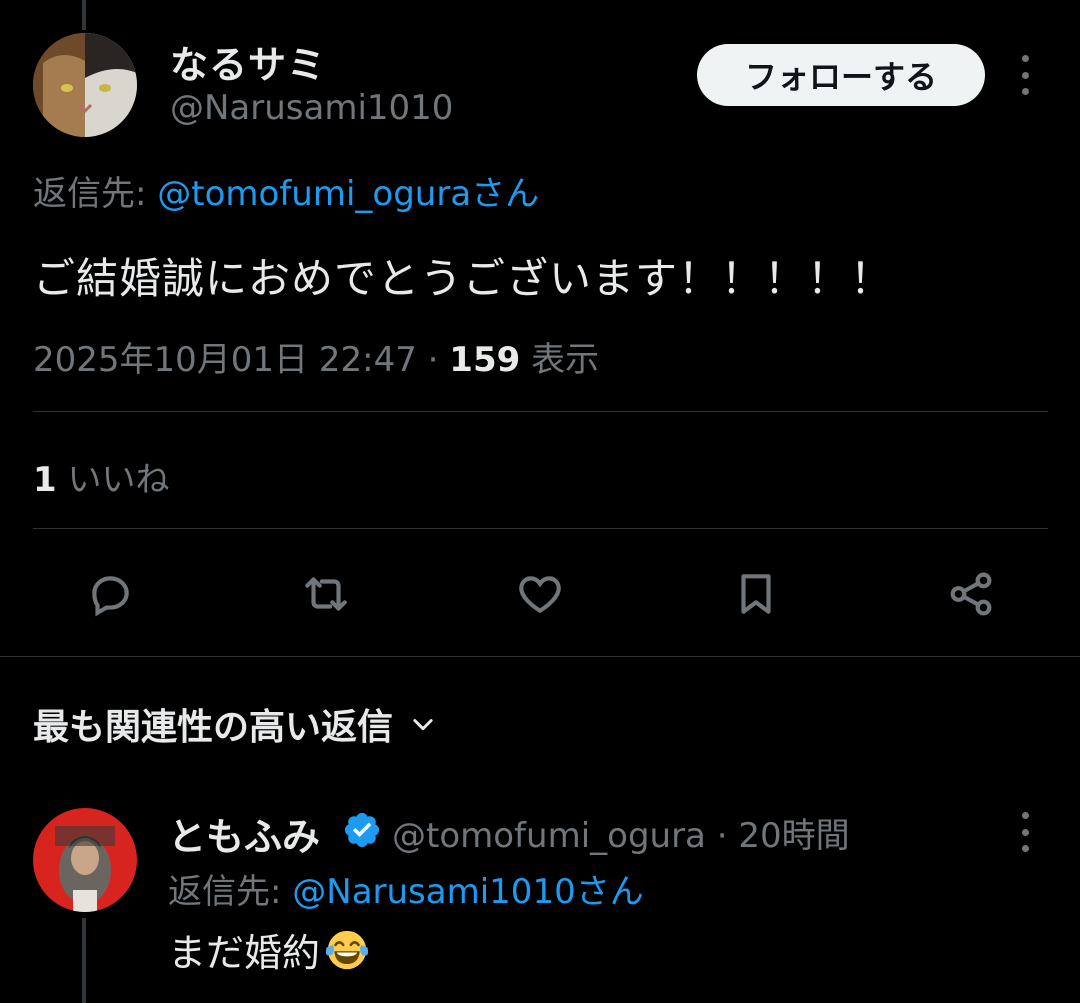 Image resolution: width=1080 pixels, height=1003 pixels. What do you see at coordinates (113, 480) in the screenshot?
I see `likes-label: いいね` at bounding box center [113, 480].